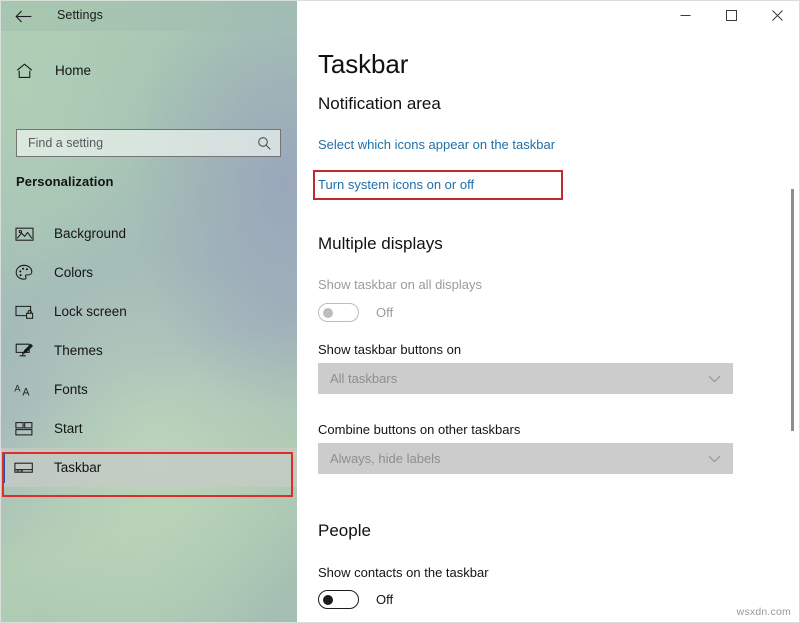 The width and height of the screenshot is (800, 623). Describe the element at coordinates (148, 272) in the screenshot. I see `sidebar-item-colors: Colors` at that location.